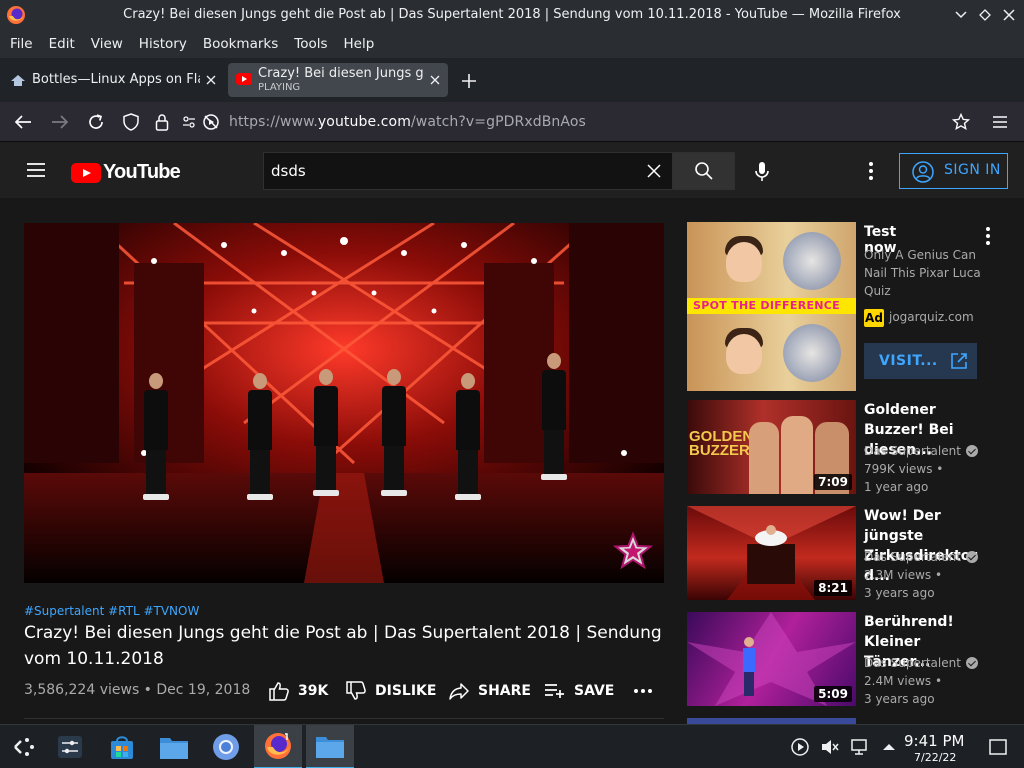 This screenshot has height=768, width=1024. I want to click on ad-thumbnail: SPOT THE DIFFERENCE, so click(771, 306).